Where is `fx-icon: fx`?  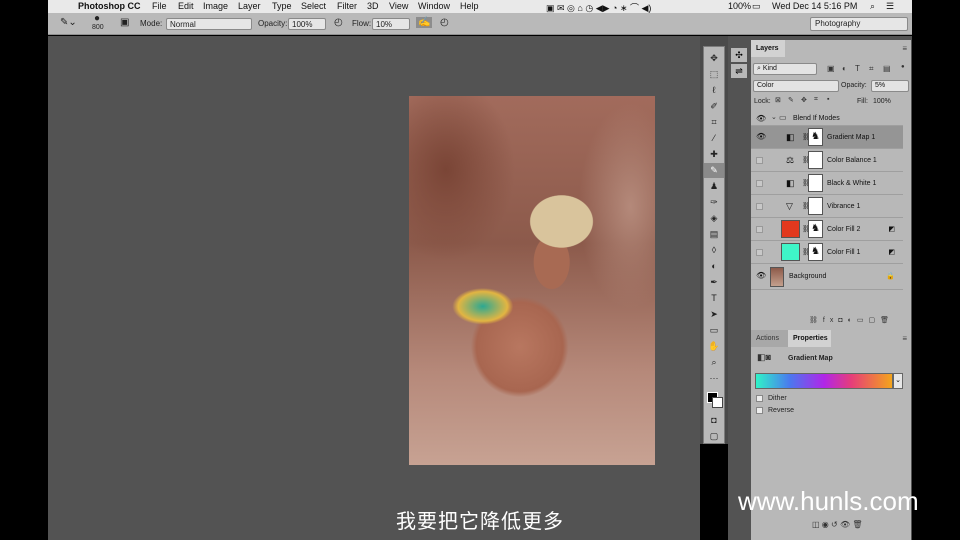
fx-icon: fx is located at coordinates (830, 320).